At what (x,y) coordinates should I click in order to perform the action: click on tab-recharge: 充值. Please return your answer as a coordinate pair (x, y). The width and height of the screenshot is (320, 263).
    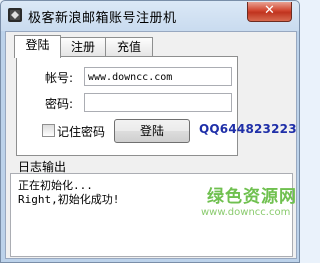
    Looking at the image, I should click on (129, 47).